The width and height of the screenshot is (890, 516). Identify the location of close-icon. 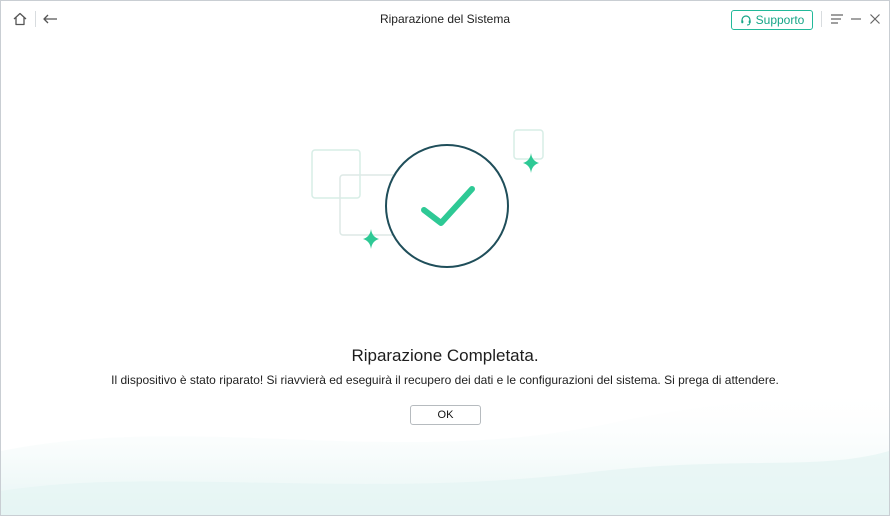
(875, 19).